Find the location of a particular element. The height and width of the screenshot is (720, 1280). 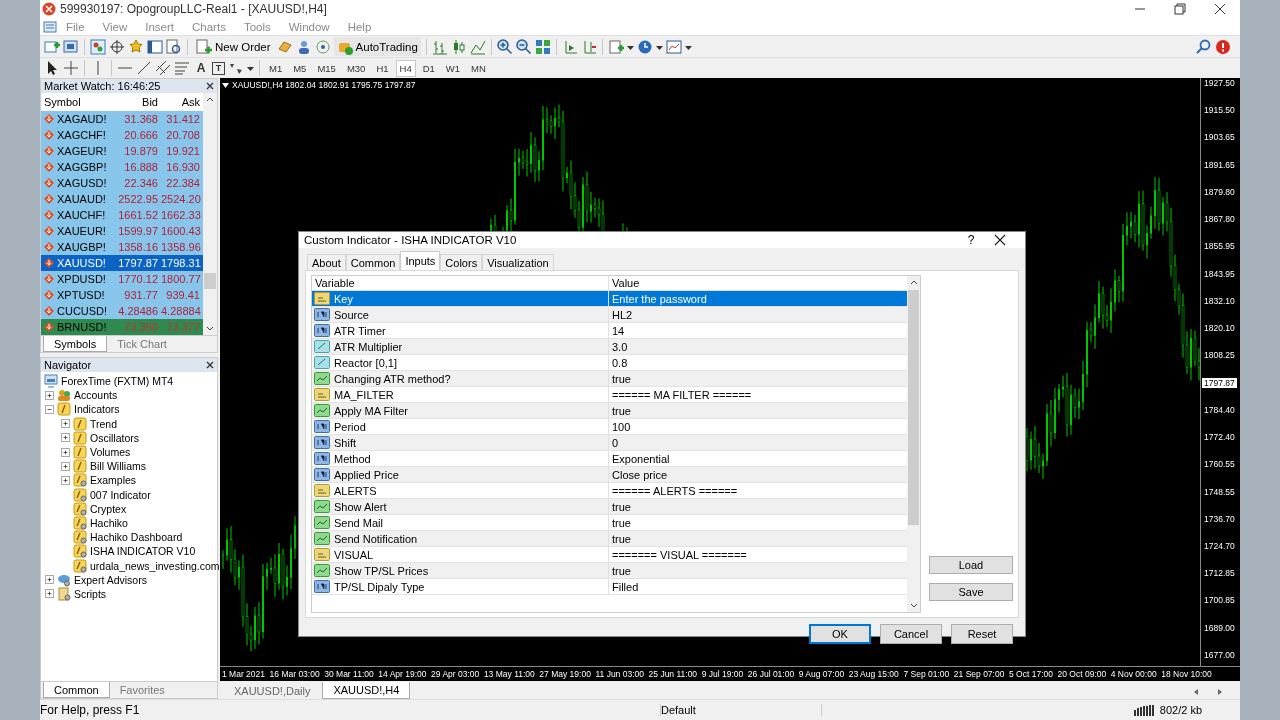

window-icon is located at coordinates (155, 46).